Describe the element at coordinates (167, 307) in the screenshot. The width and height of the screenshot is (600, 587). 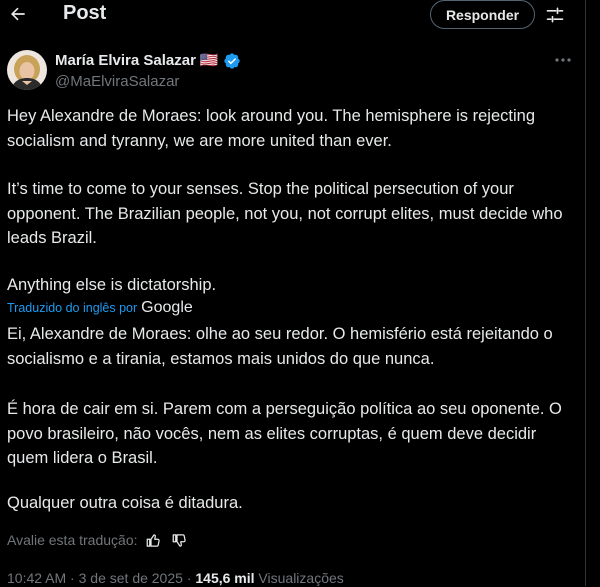
I see `google-logo: Google` at that location.